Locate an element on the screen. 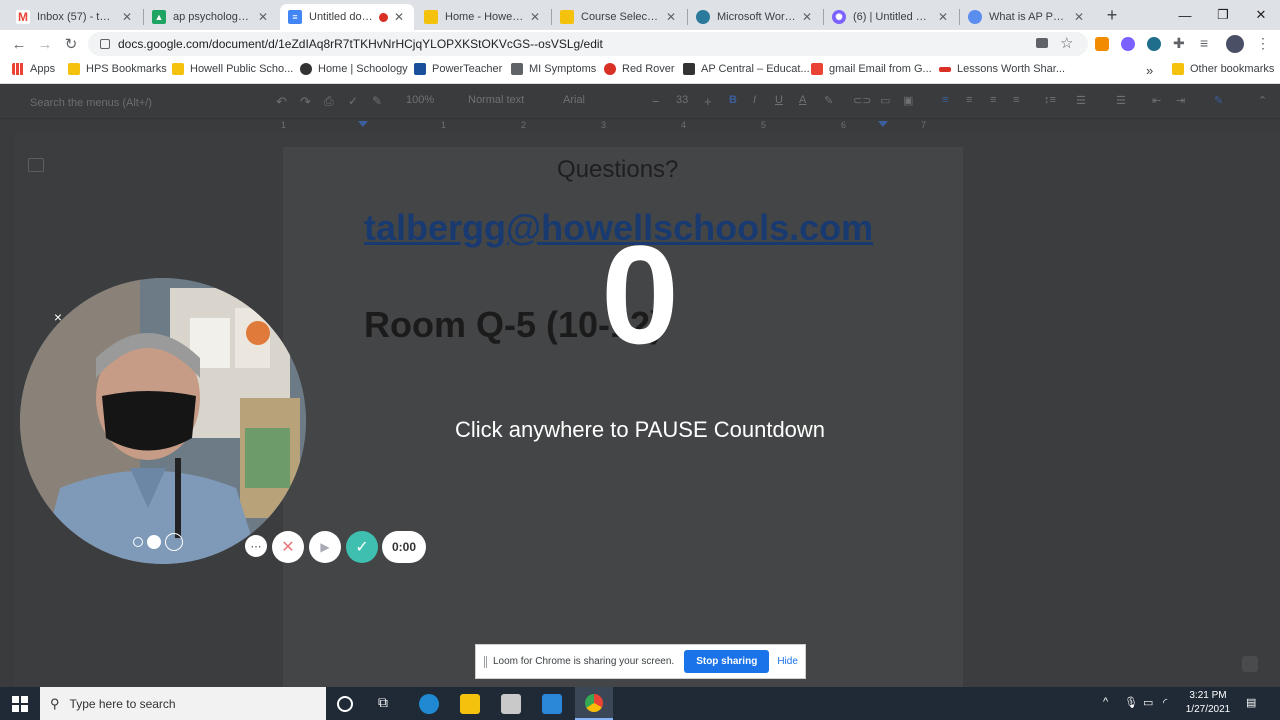  align-left-icon: ≡ is located at coordinates (945, 100).